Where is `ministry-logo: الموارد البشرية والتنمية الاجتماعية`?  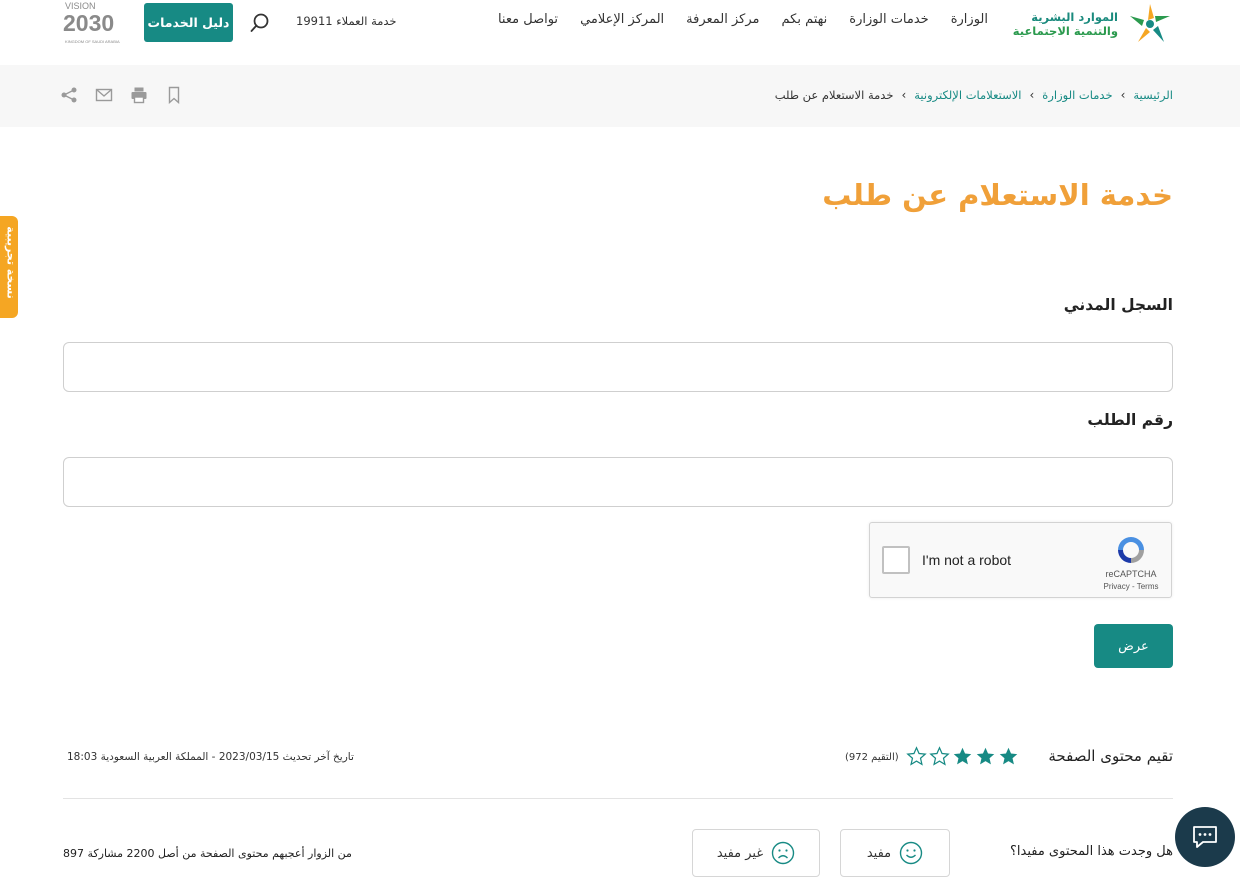
ministry-logo: الموارد البشرية والتنمية الاجتماعية is located at coordinates (1093, 24).